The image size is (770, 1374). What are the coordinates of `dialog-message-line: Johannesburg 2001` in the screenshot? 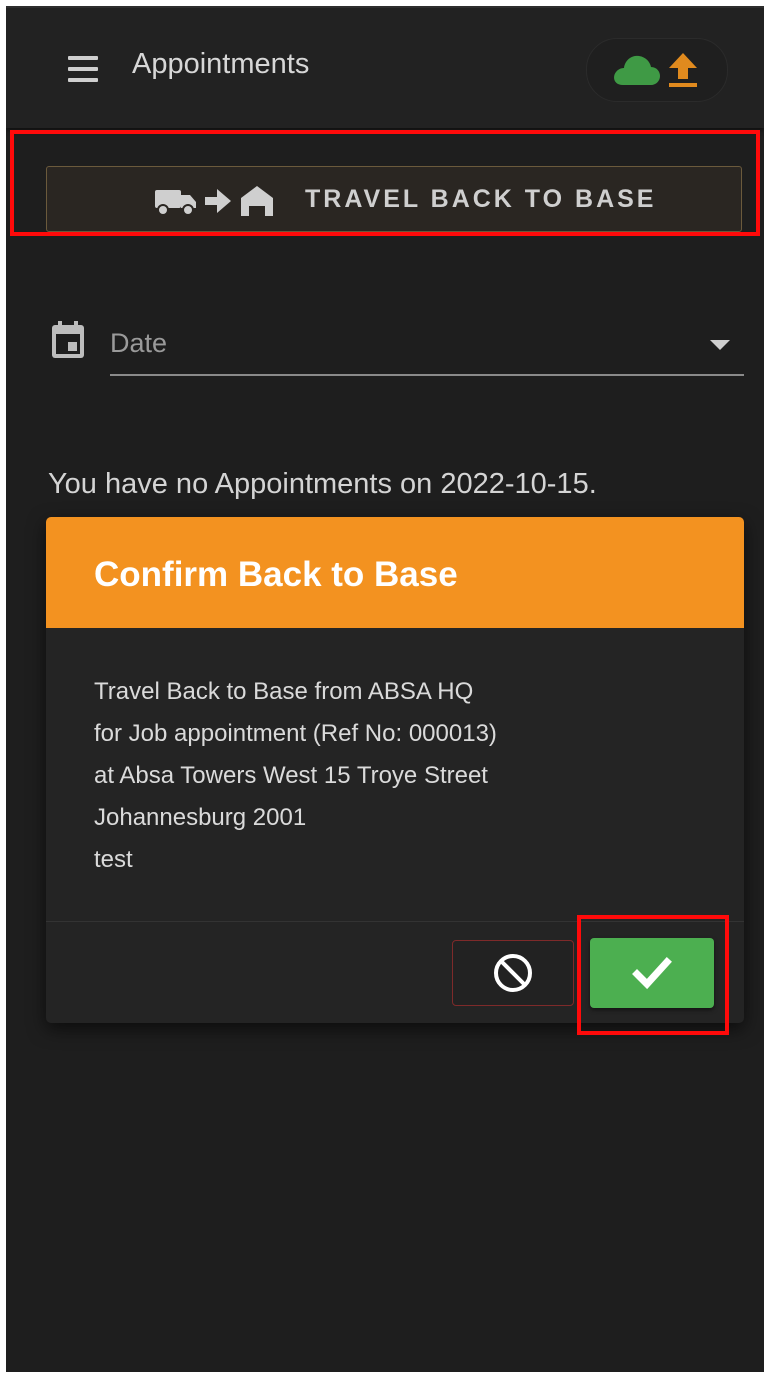 It's located at (200, 817).